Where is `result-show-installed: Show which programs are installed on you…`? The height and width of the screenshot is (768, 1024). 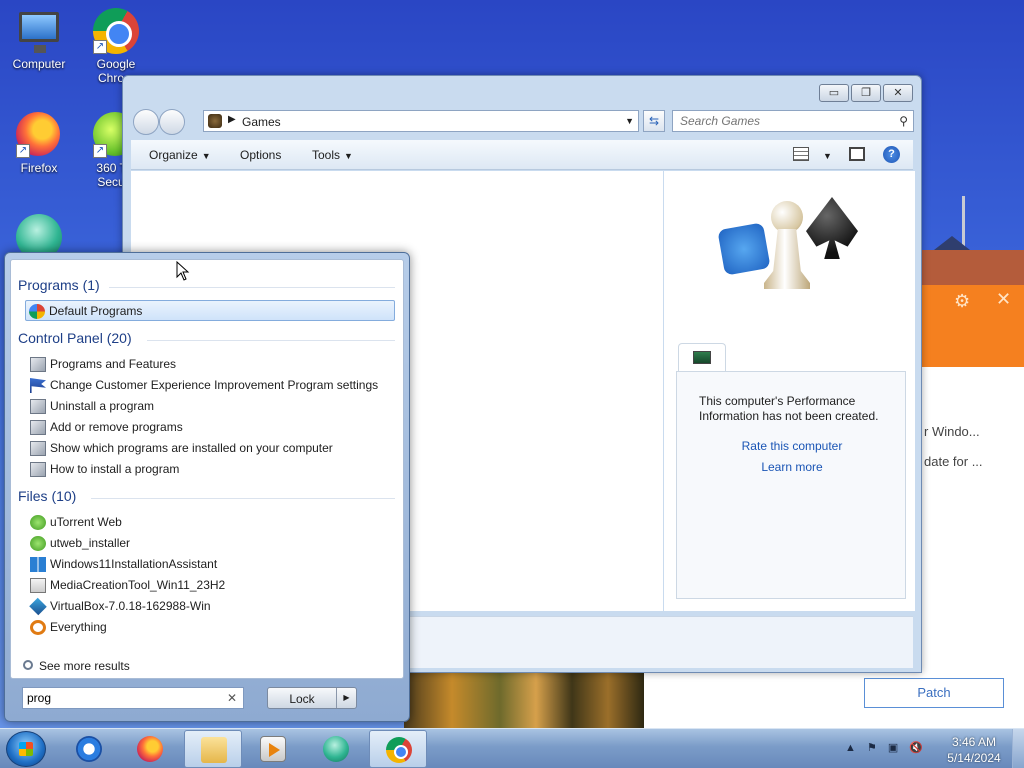
result-show-installed: Show which programs are installed on you… is located at coordinates (212, 448).